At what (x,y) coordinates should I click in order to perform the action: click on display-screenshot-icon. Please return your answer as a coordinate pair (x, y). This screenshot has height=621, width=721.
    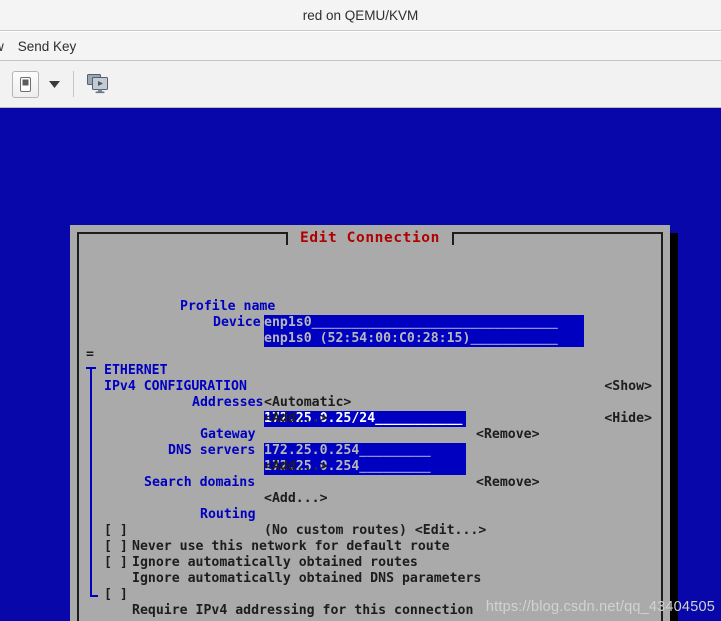
    Looking at the image, I should click on (97, 84).